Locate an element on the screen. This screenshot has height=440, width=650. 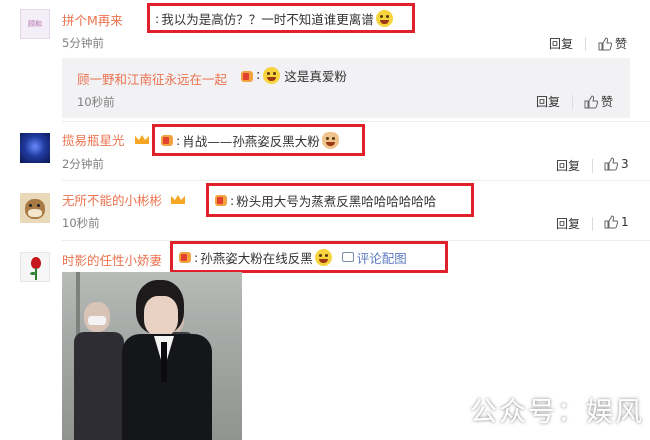
laughing-emoji-icon is located at coordinates (323, 257).